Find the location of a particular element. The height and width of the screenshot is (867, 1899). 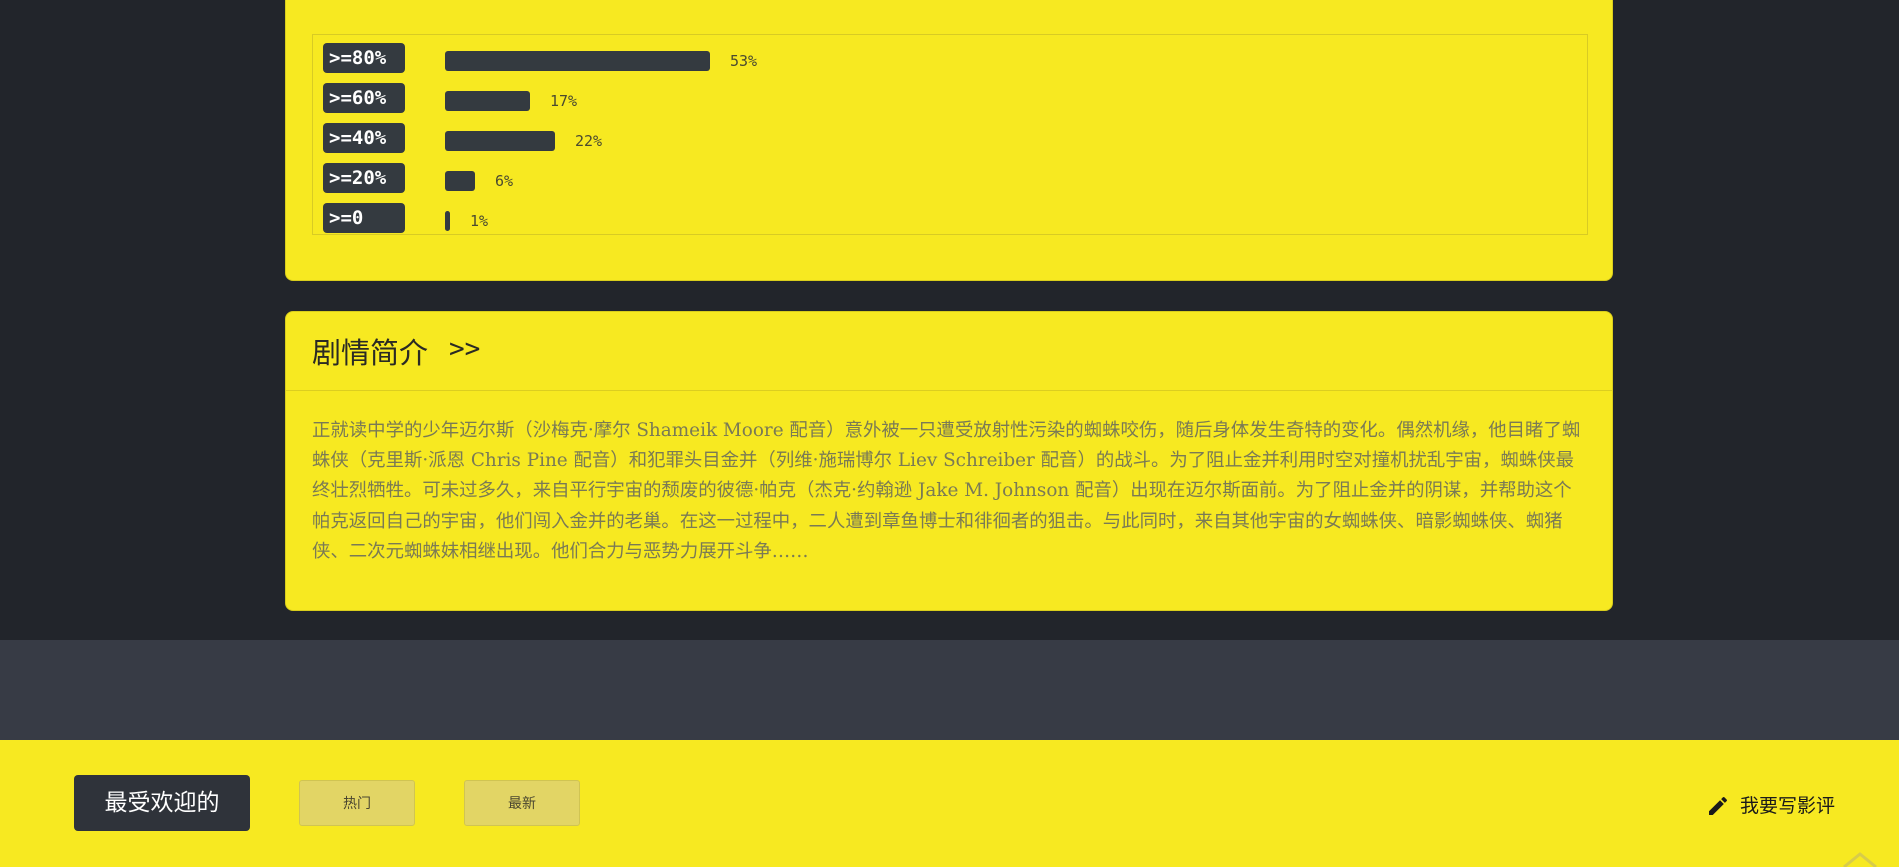

plot-summary-more-link: >> is located at coordinates (464, 349).